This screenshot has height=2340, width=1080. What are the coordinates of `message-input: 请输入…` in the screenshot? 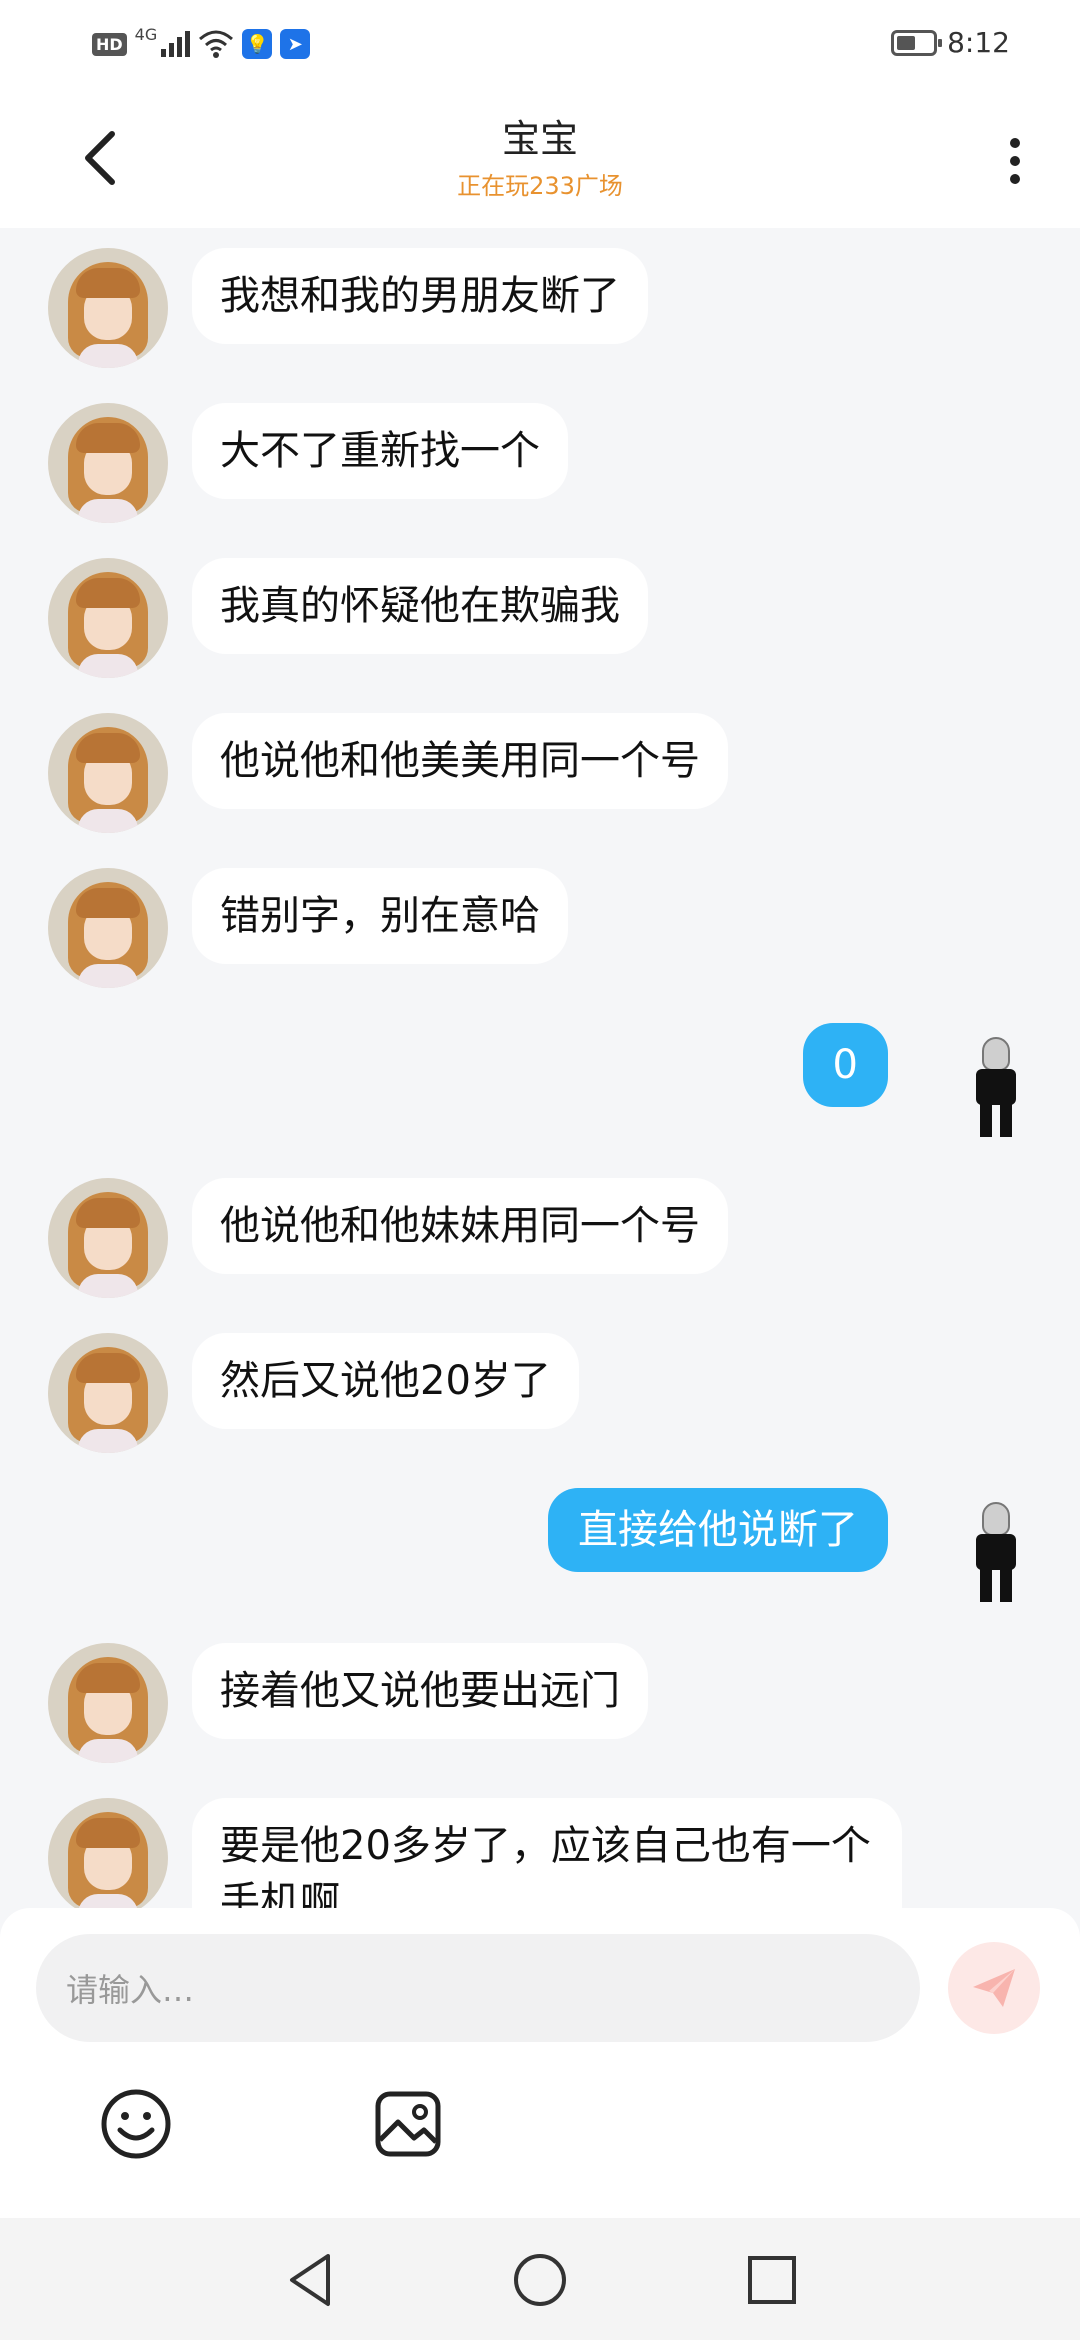 It's located at (478, 1988).